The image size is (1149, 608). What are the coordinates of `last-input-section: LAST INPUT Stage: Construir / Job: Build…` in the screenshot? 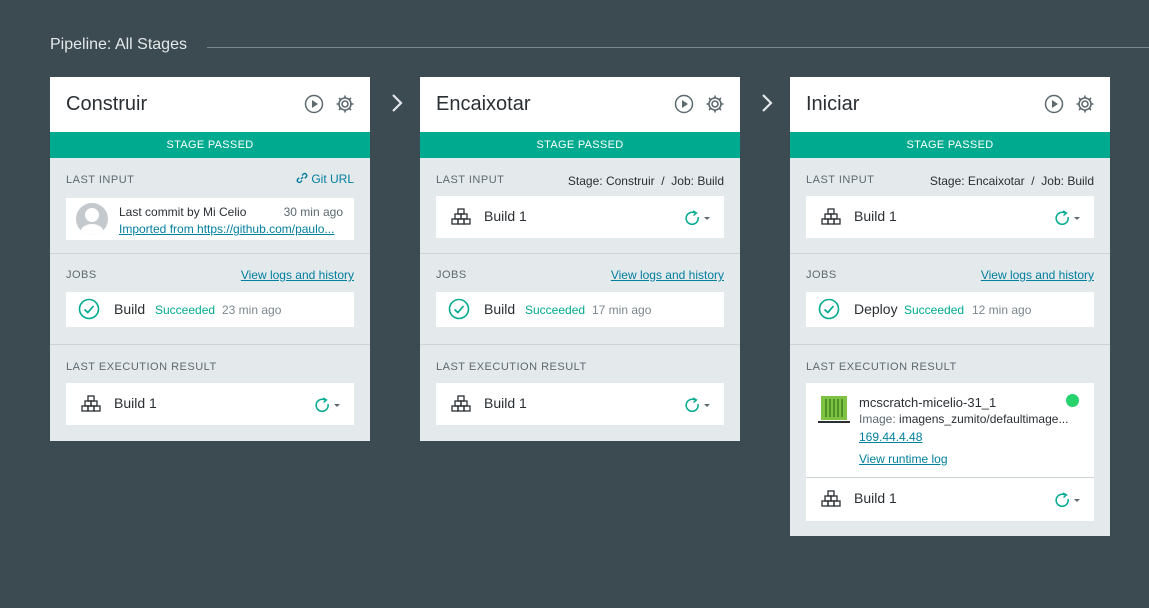 It's located at (580, 206).